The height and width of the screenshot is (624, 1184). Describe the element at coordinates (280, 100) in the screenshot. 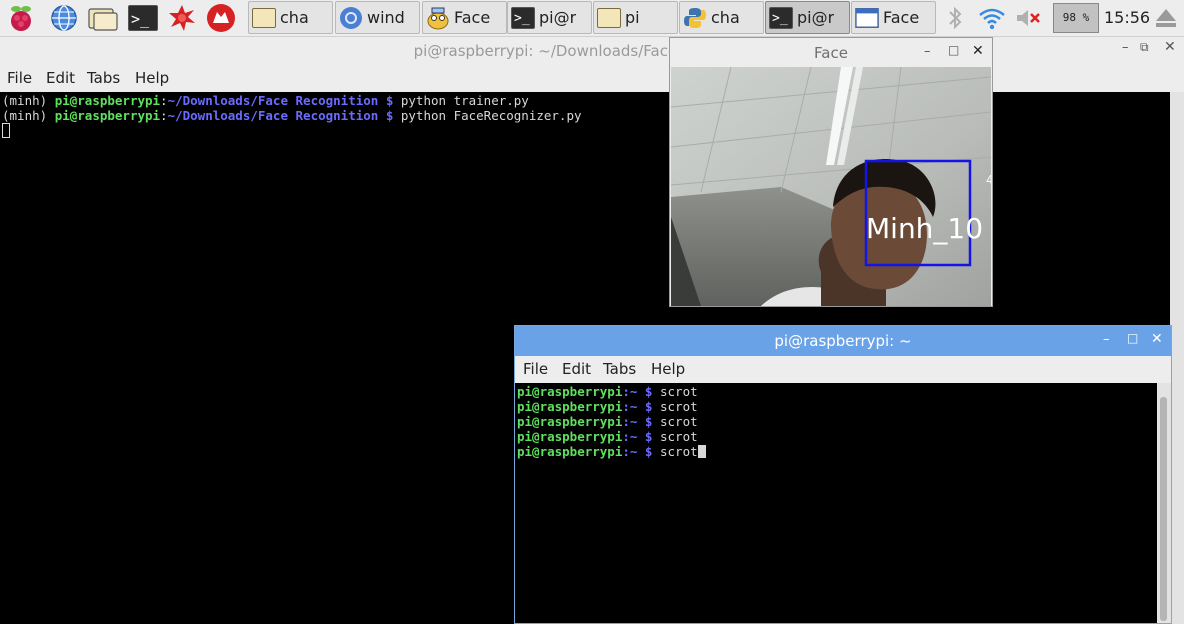

I see `prompt-path: ~/Downloads/Face Recognition $` at that location.